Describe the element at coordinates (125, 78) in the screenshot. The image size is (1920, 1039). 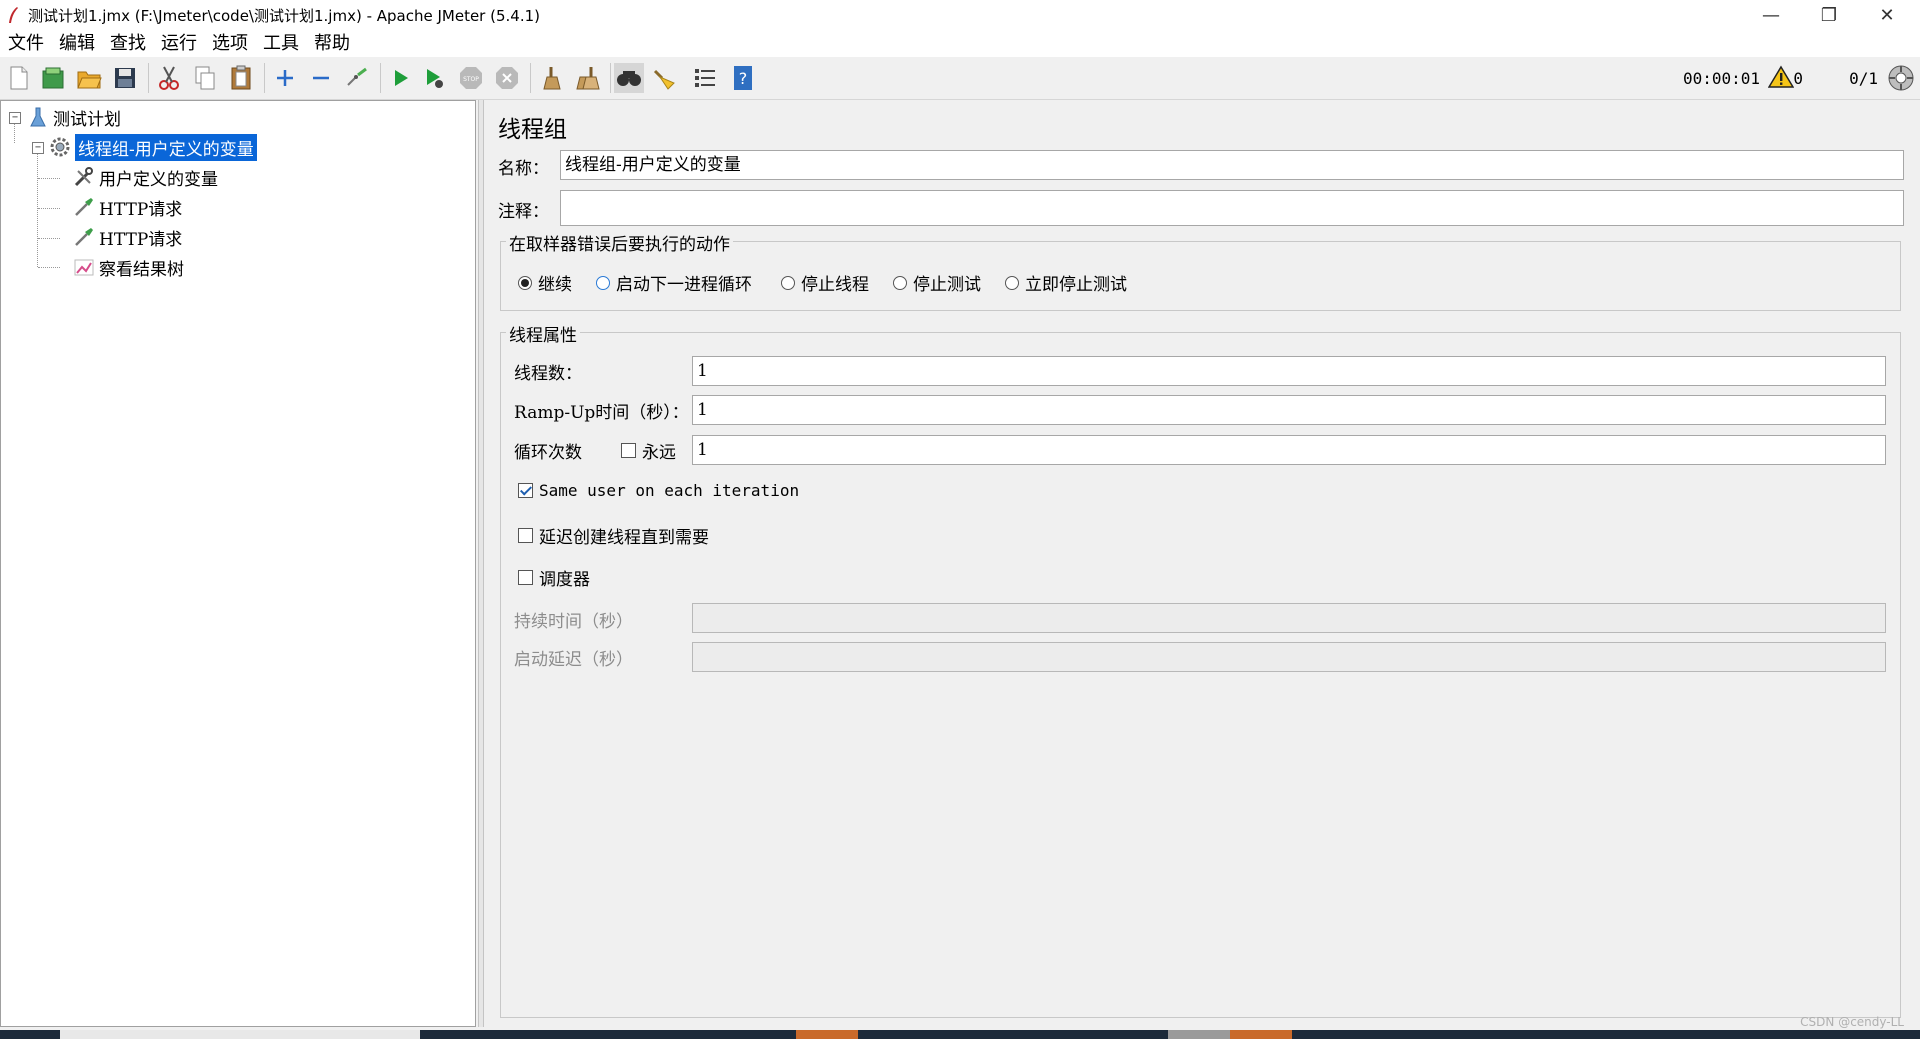
I see `save-icon` at that location.